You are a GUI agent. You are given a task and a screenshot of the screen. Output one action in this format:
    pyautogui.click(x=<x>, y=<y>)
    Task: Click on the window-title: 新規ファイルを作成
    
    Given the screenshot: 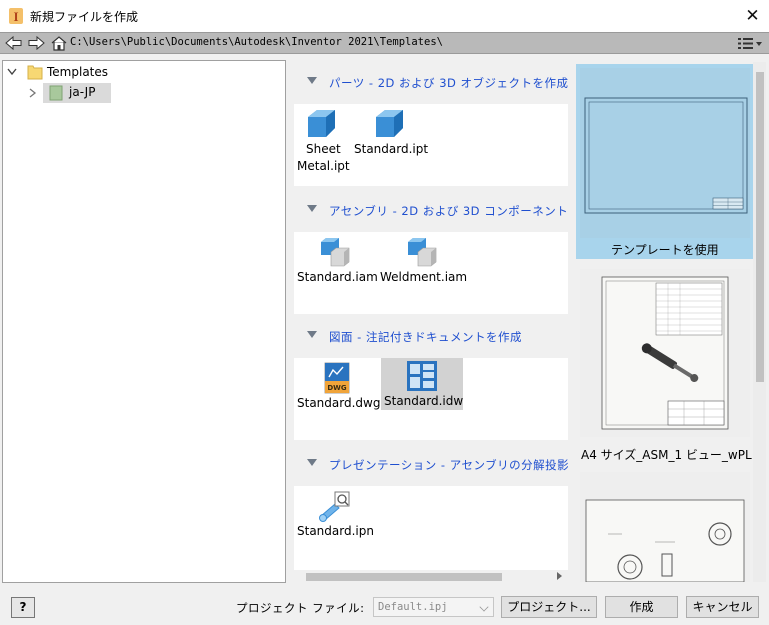 What is the action you would take?
    pyautogui.click(x=84, y=17)
    